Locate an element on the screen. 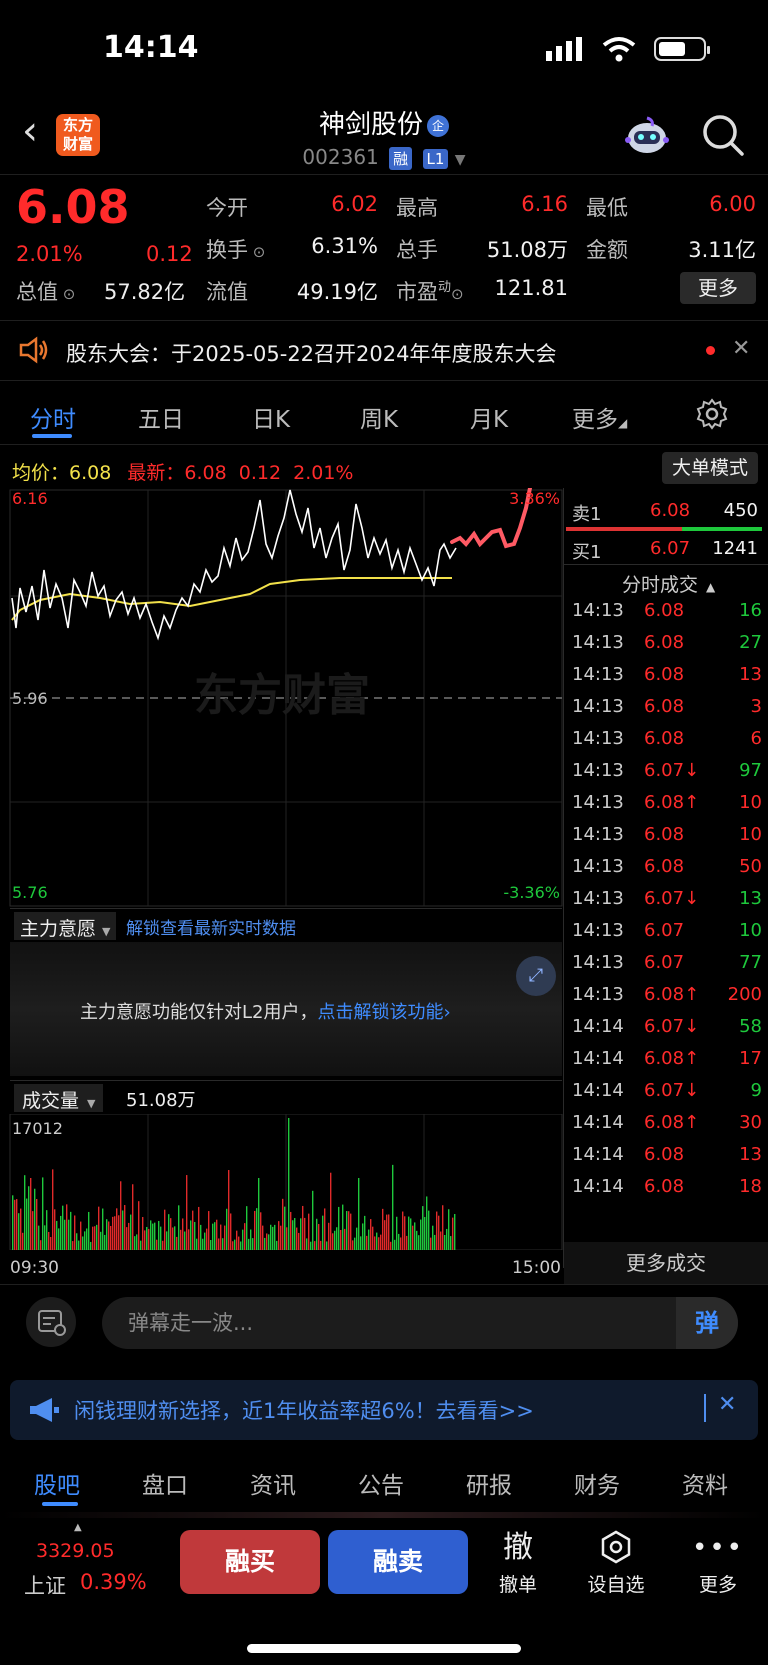 Image resolution: width=768 pixels, height=1665 pixels. expand-arrow-icon: ▲ is located at coordinates (78, 1527).